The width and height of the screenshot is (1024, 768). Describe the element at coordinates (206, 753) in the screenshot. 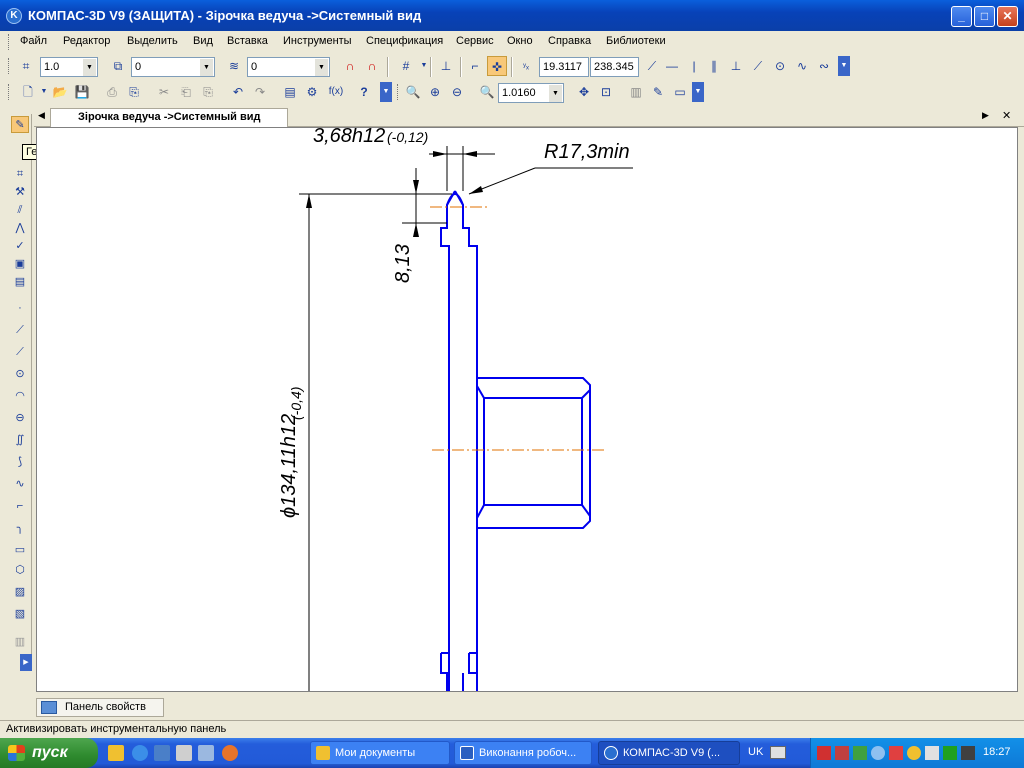

I see `quicklaunch-explorer-icon` at that location.